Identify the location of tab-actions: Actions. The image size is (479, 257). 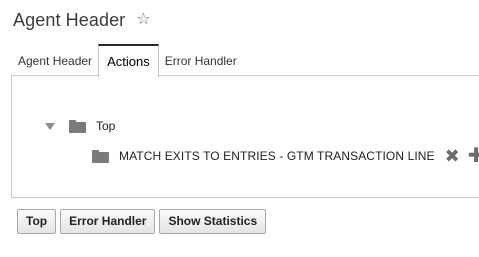
(128, 60).